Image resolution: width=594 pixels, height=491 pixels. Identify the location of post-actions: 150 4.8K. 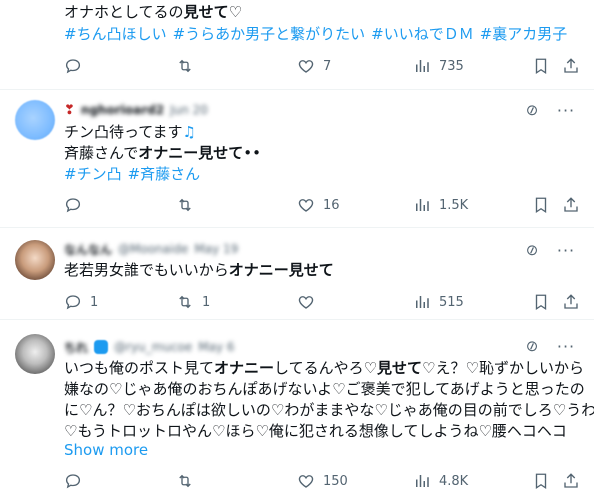
(321, 480).